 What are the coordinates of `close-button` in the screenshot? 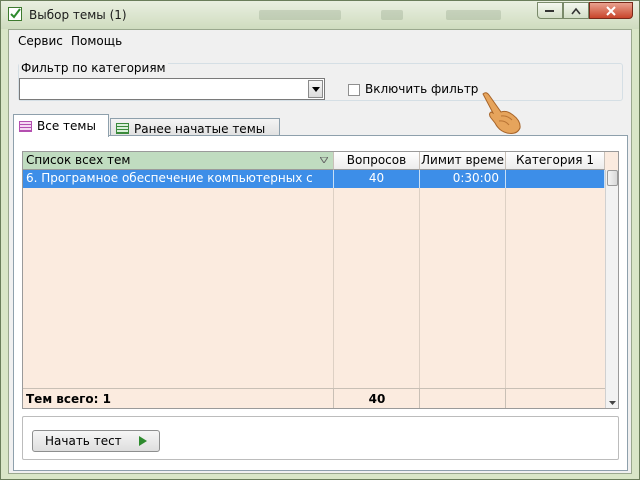 It's located at (611, 10).